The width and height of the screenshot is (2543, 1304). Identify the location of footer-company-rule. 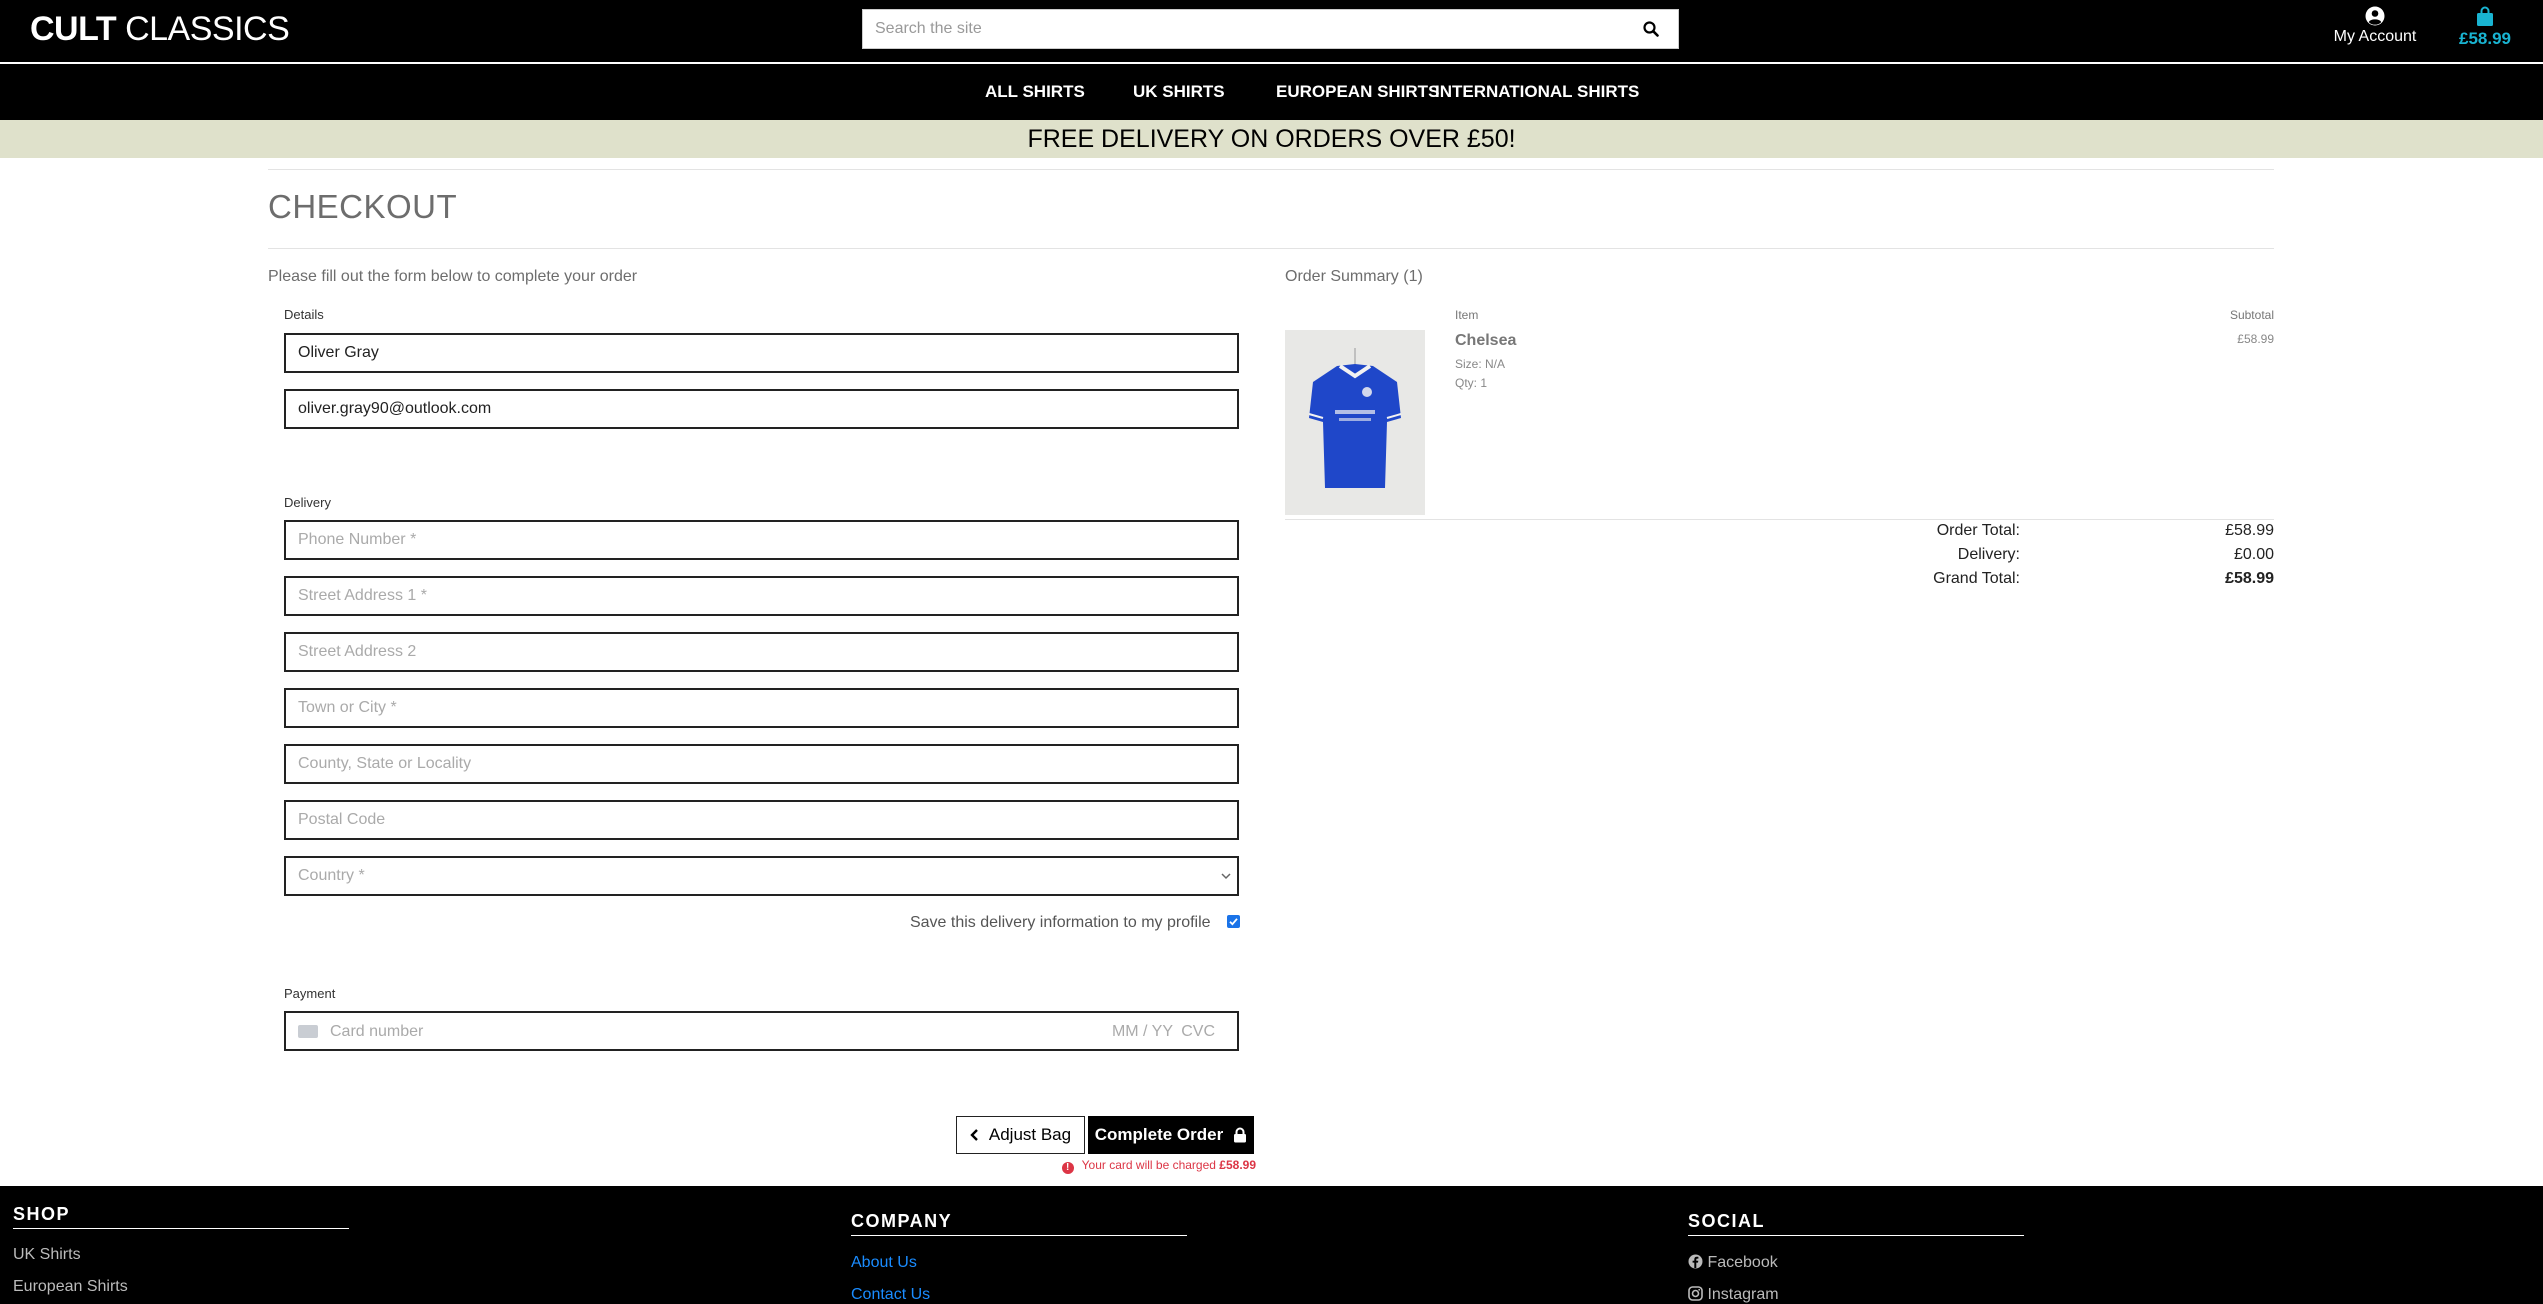
(1019, 1235).